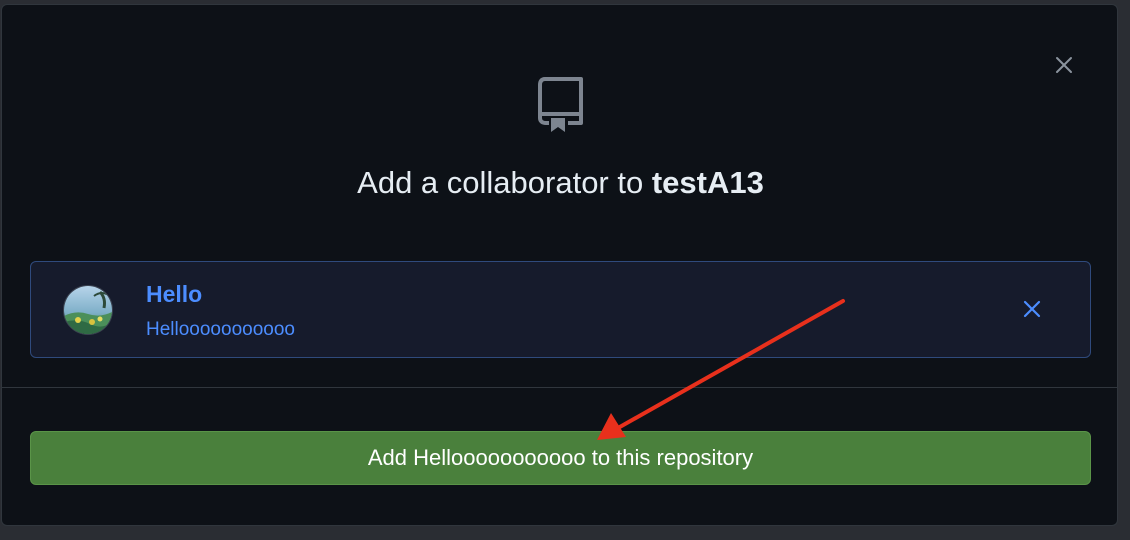 This screenshot has width=1130, height=540. What do you see at coordinates (504, 182) in the screenshot?
I see `title-prefix: Add a collaborator to` at bounding box center [504, 182].